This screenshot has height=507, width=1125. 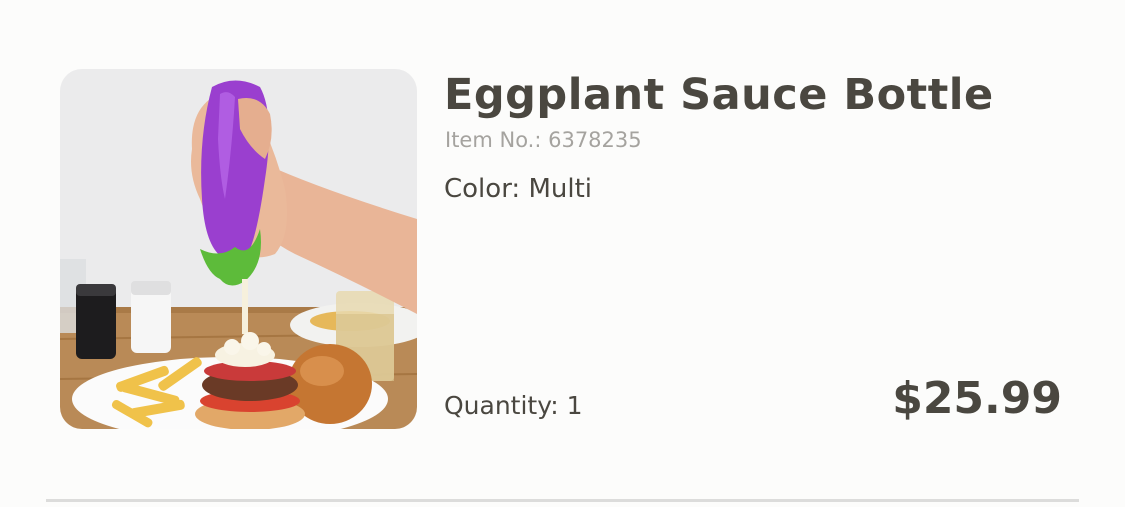 What do you see at coordinates (543, 140) in the screenshot?
I see `item-number: Item No.: 6378235` at bounding box center [543, 140].